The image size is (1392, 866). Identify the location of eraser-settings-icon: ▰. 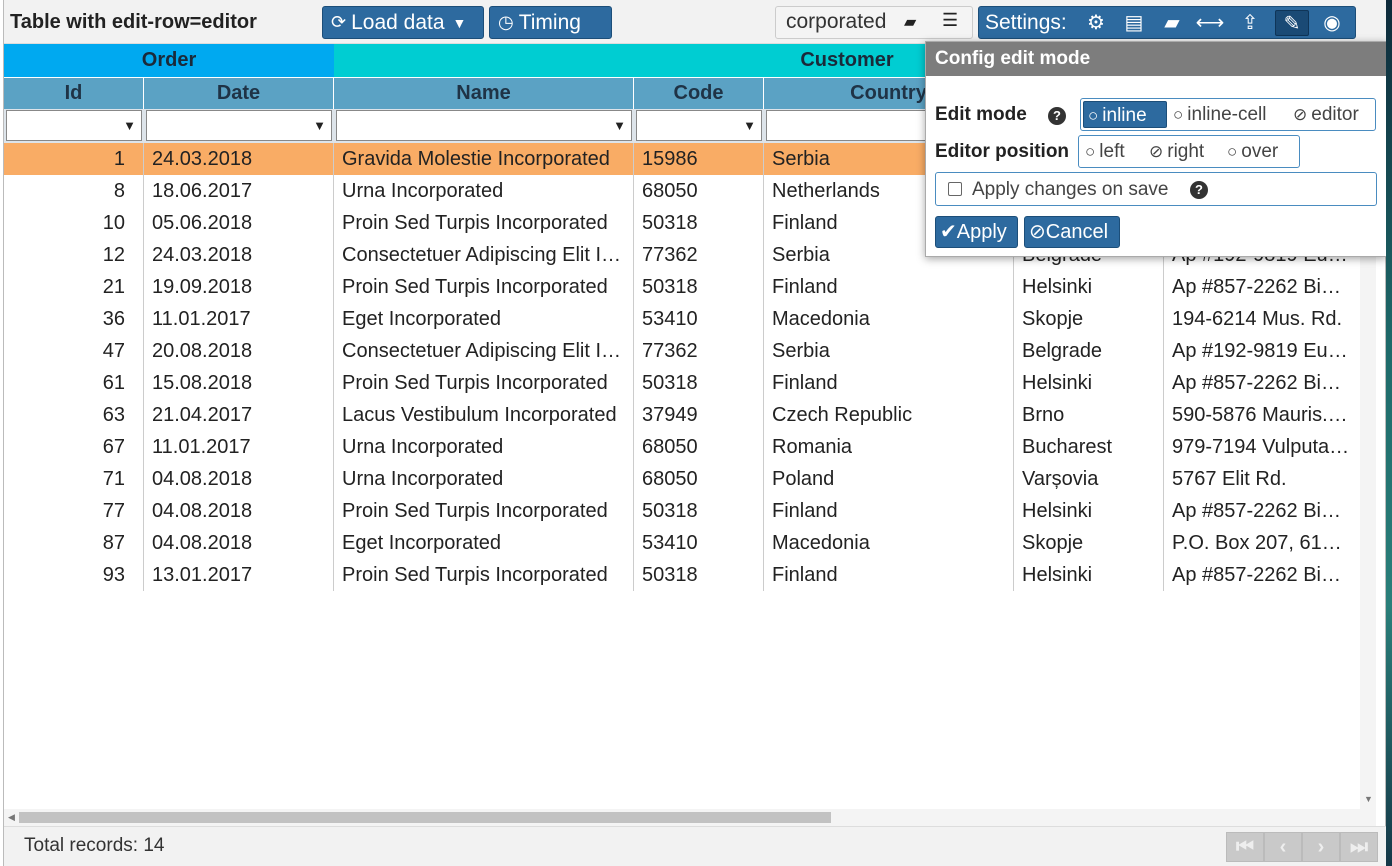
(1172, 23).